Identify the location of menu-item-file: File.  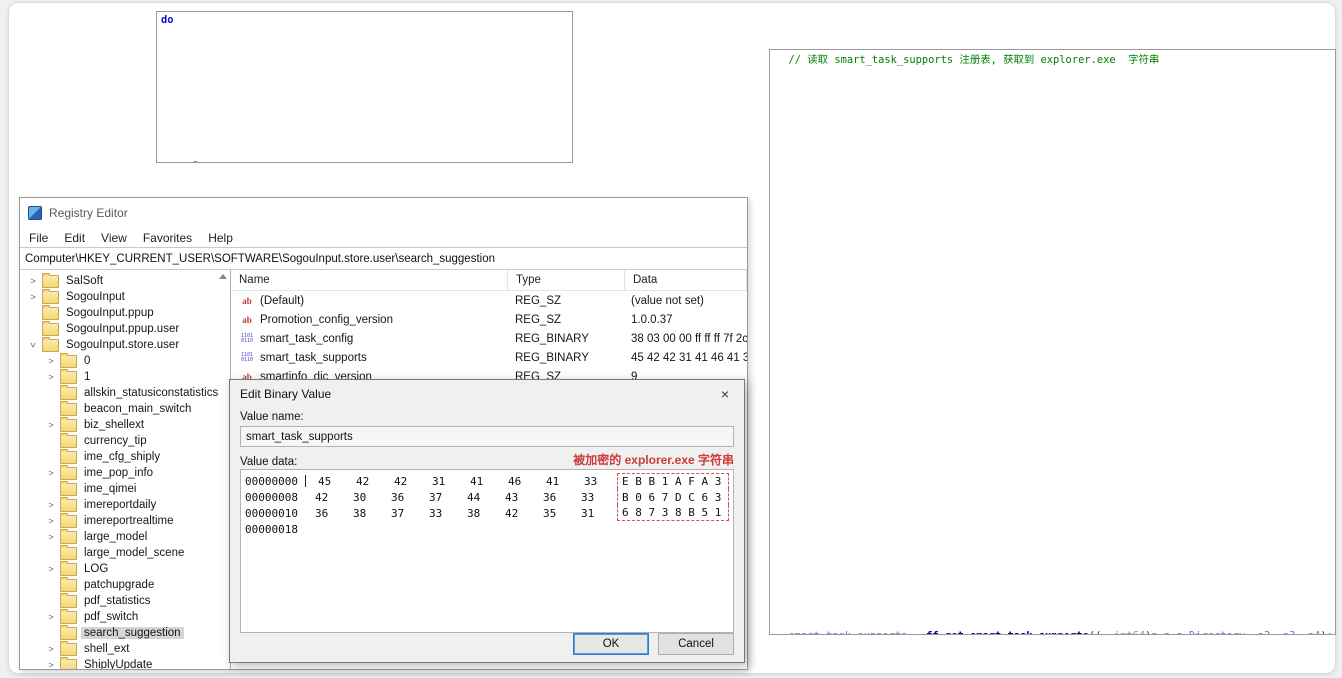
(38, 238).